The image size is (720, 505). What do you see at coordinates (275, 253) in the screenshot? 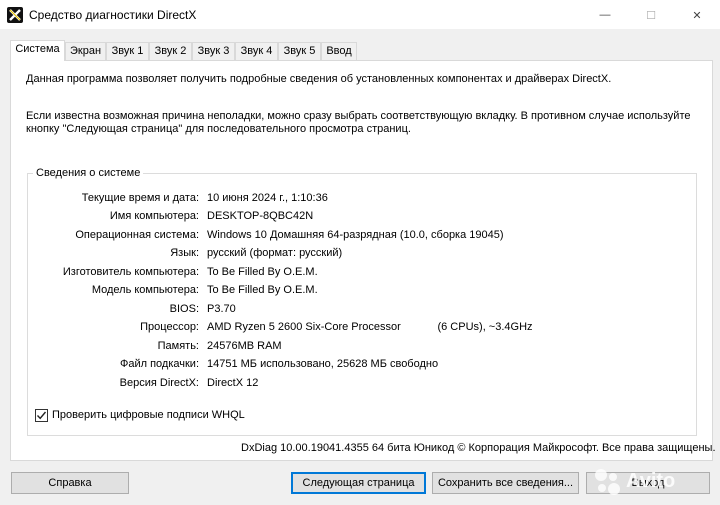
I see `language-value: русский (формат: русский)` at bounding box center [275, 253].